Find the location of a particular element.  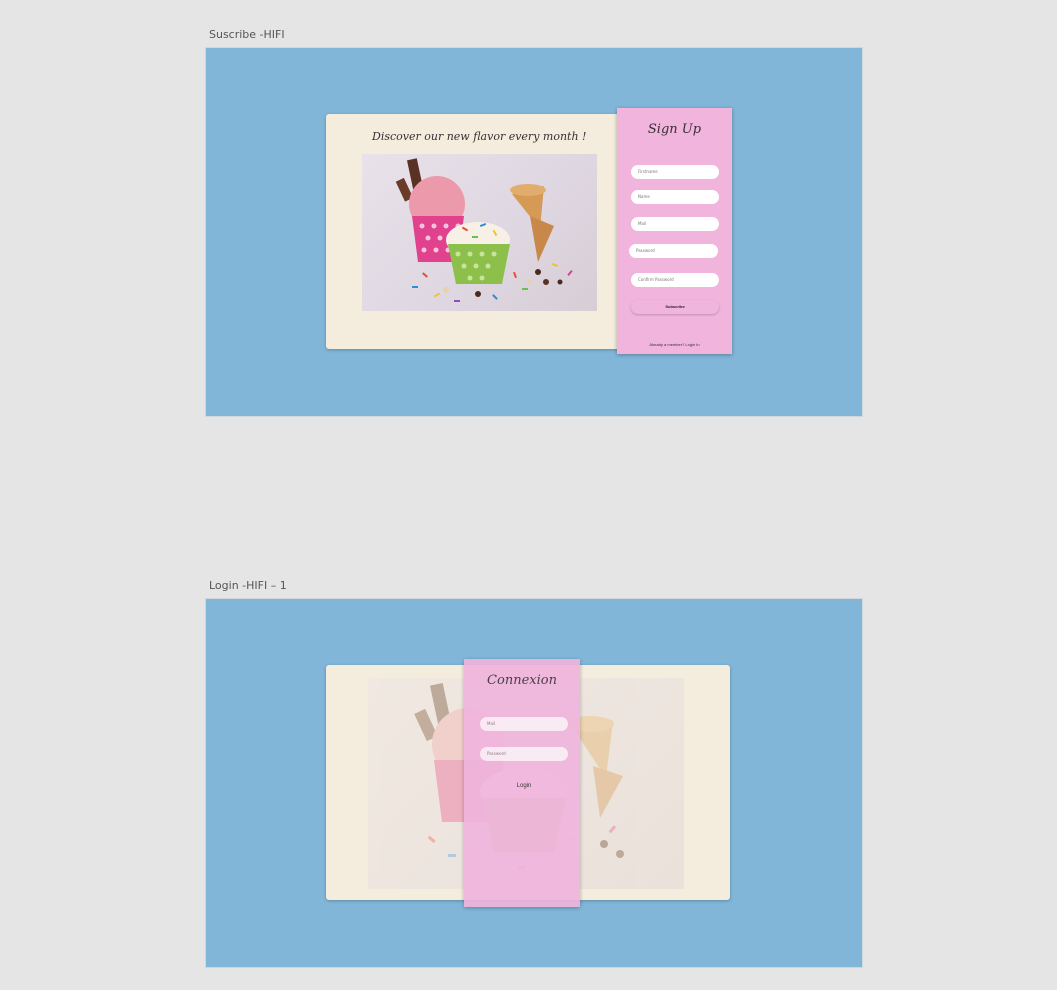

artboard-label-login: Login -HIFI – 1 is located at coordinates (248, 585).